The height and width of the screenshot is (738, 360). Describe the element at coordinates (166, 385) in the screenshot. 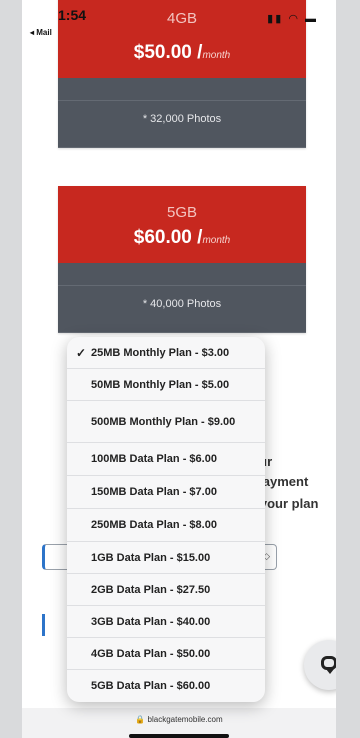

I see `picker-option: 50MB Monthly Plan - $5.00` at that location.